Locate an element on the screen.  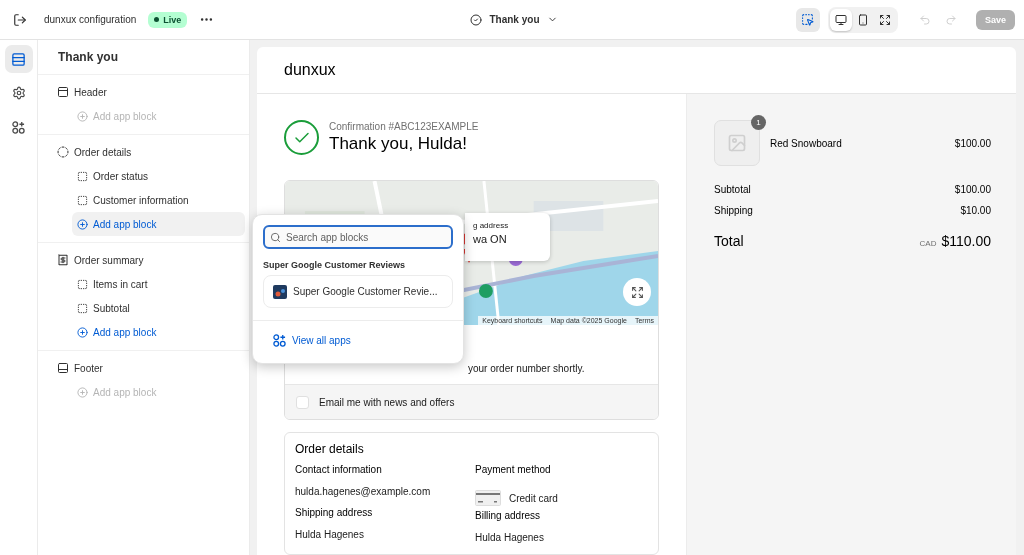
product-price: $100.00 is located at coordinates (972, 143).